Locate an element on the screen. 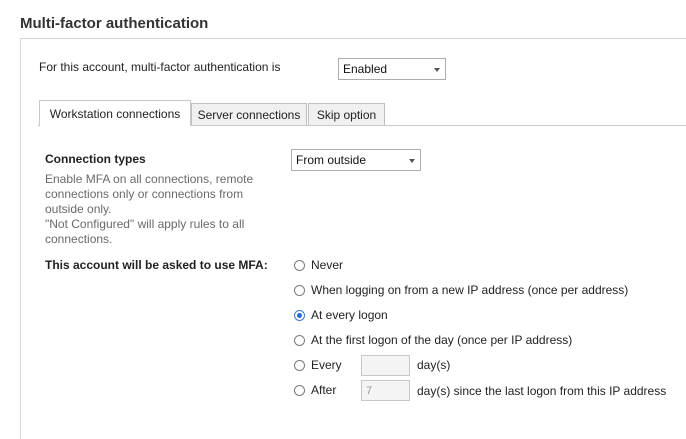 This screenshot has height=439, width=686. radio-after-n-days: After is located at coordinates (315, 390).